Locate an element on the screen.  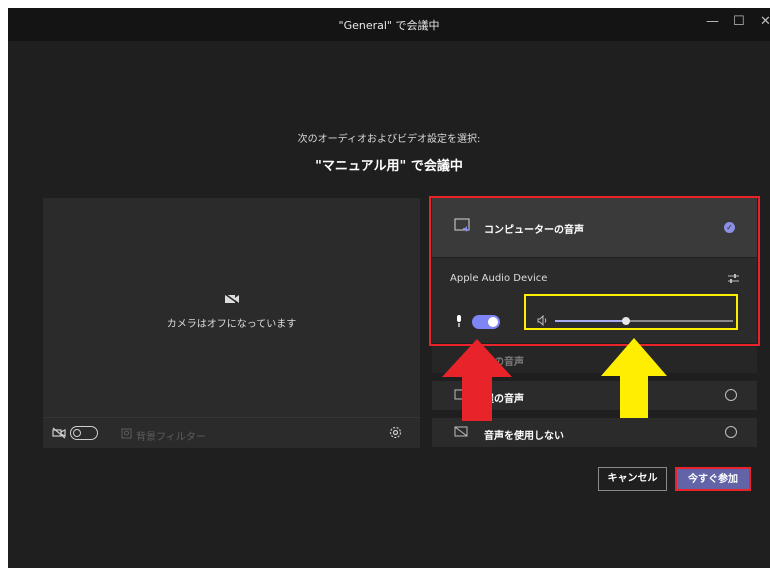
title-bar: "General" で会議中 — ☐ ✕ is located at coordinates (389, 24).